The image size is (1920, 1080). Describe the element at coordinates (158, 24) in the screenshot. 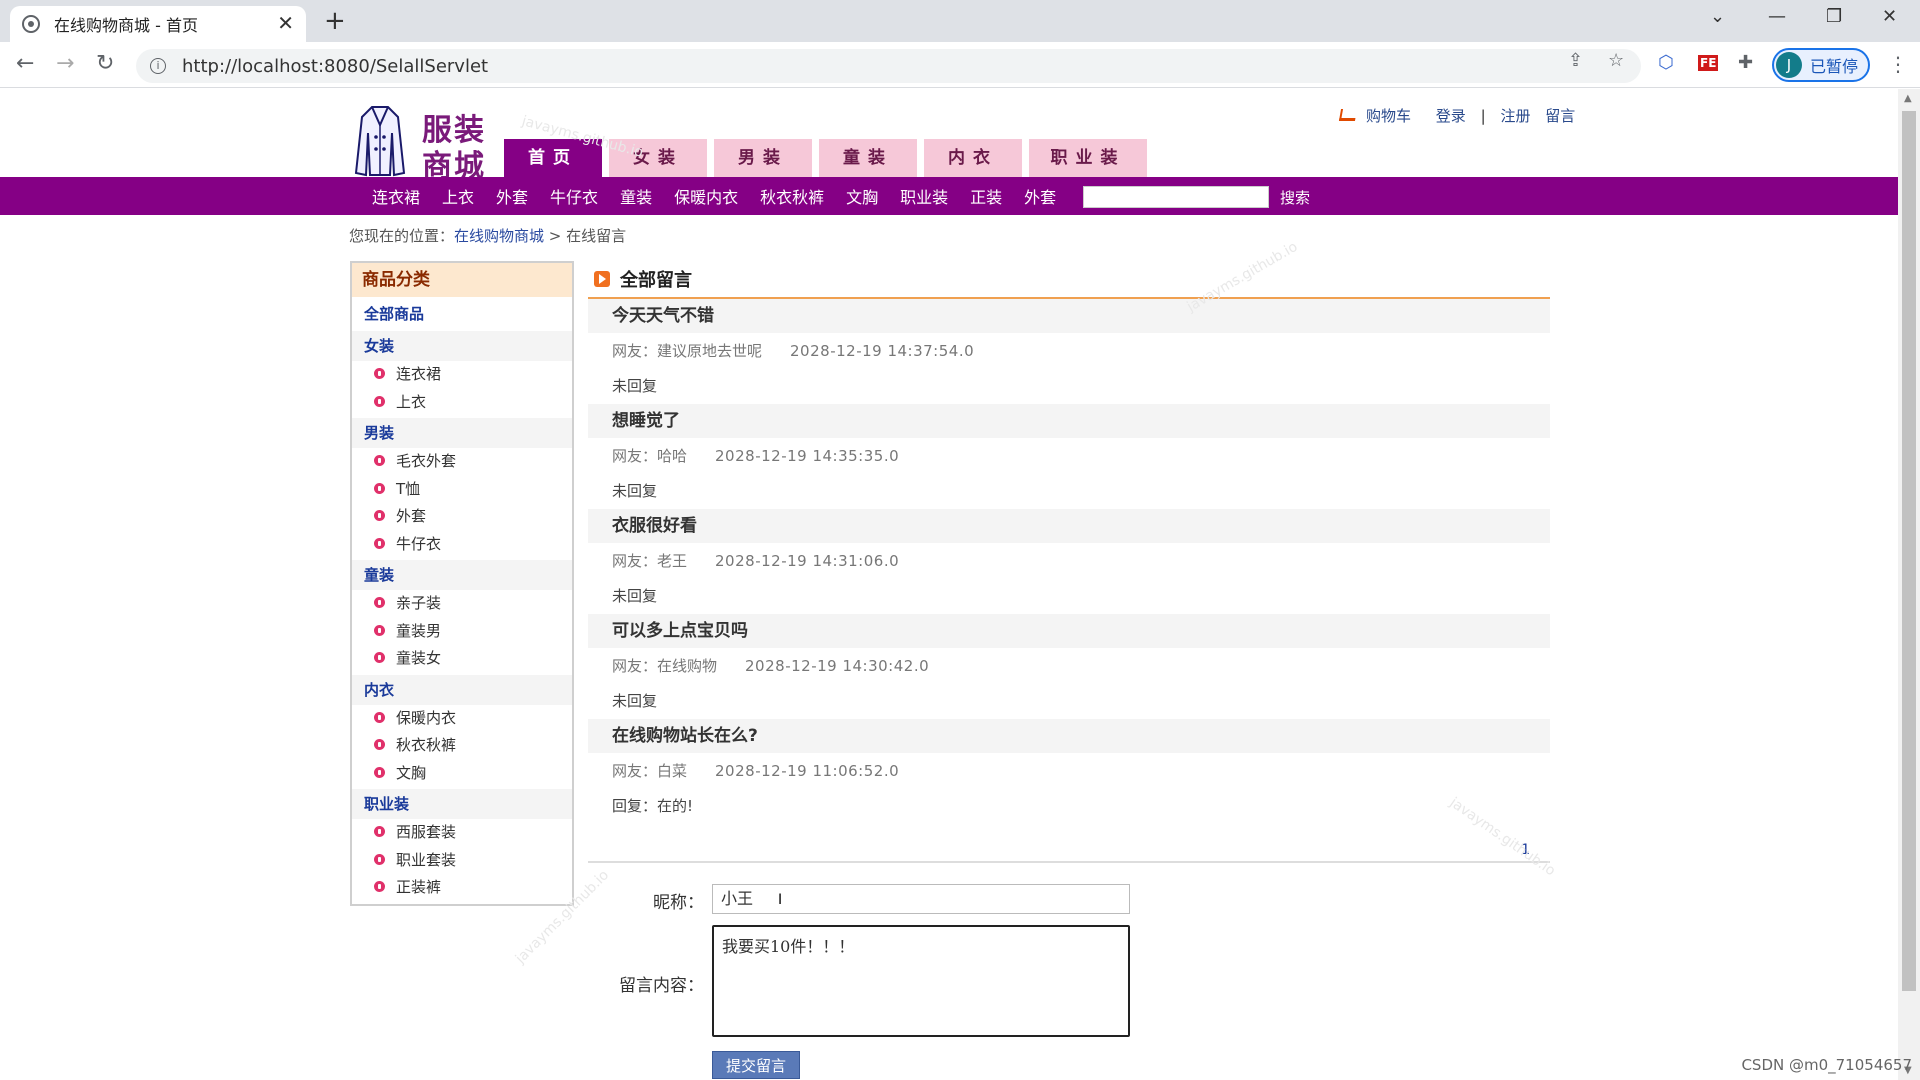

I see `browser-tab: 在线购物商城 - 首页 ✕` at that location.